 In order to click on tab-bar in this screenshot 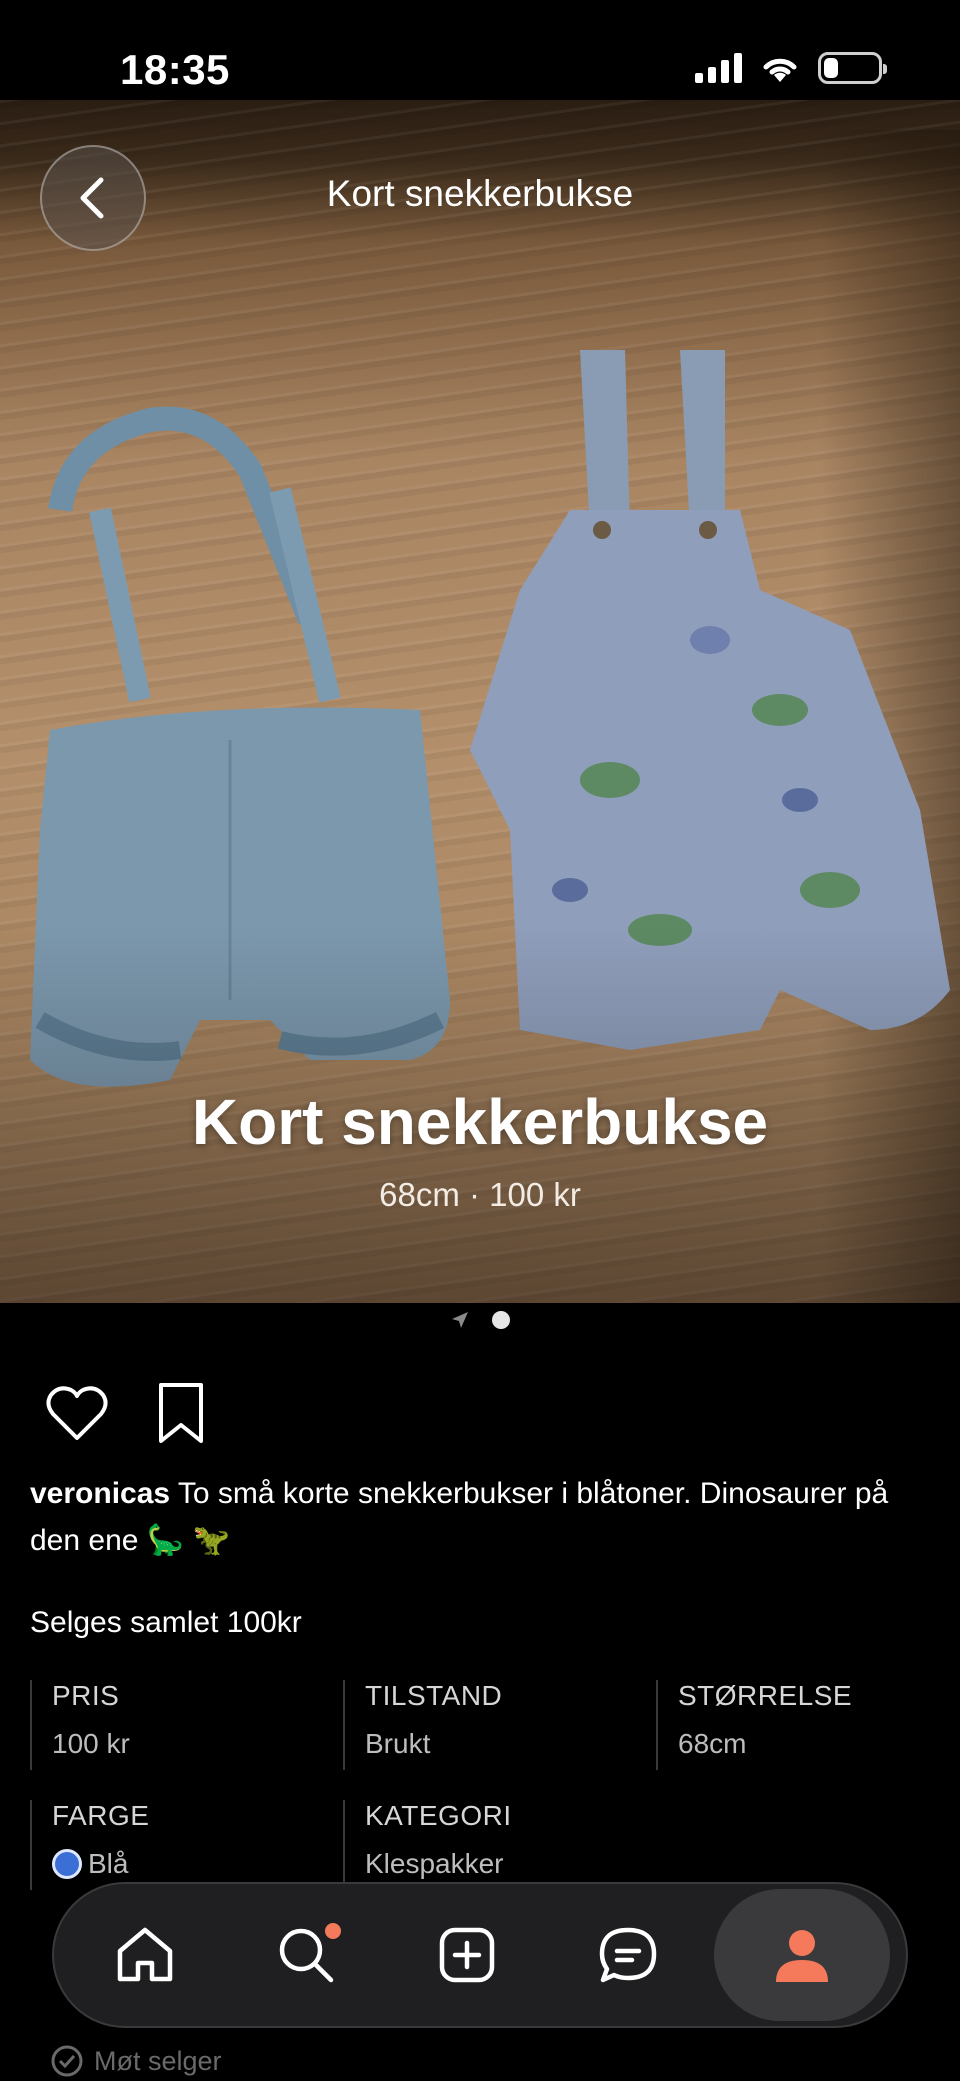, I will do `click(480, 1955)`.